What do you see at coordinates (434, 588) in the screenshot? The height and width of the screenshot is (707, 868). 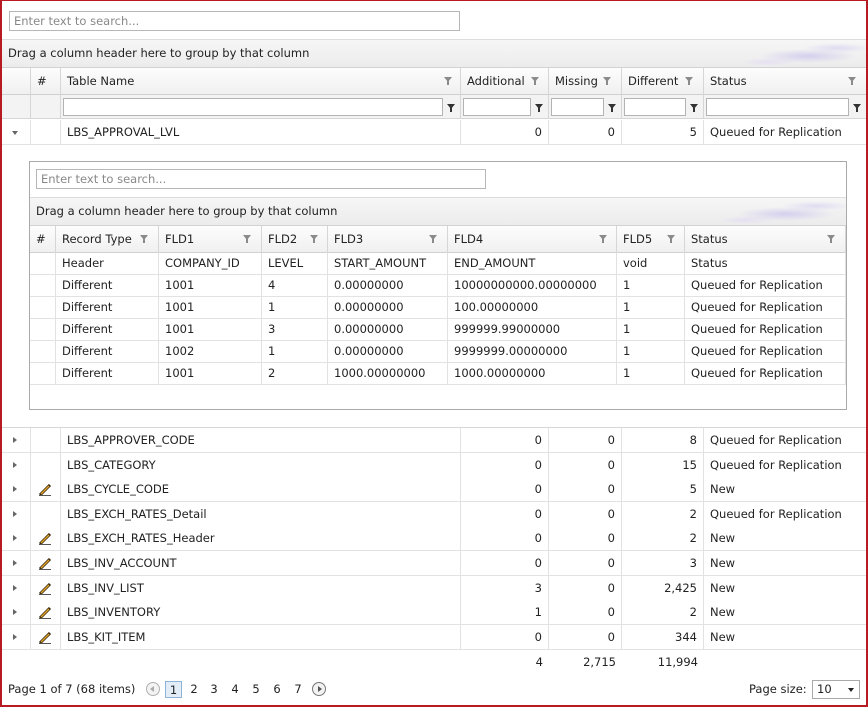 I see `table-row: LBS_INV_LIST 3 0 2,425 New` at bounding box center [434, 588].